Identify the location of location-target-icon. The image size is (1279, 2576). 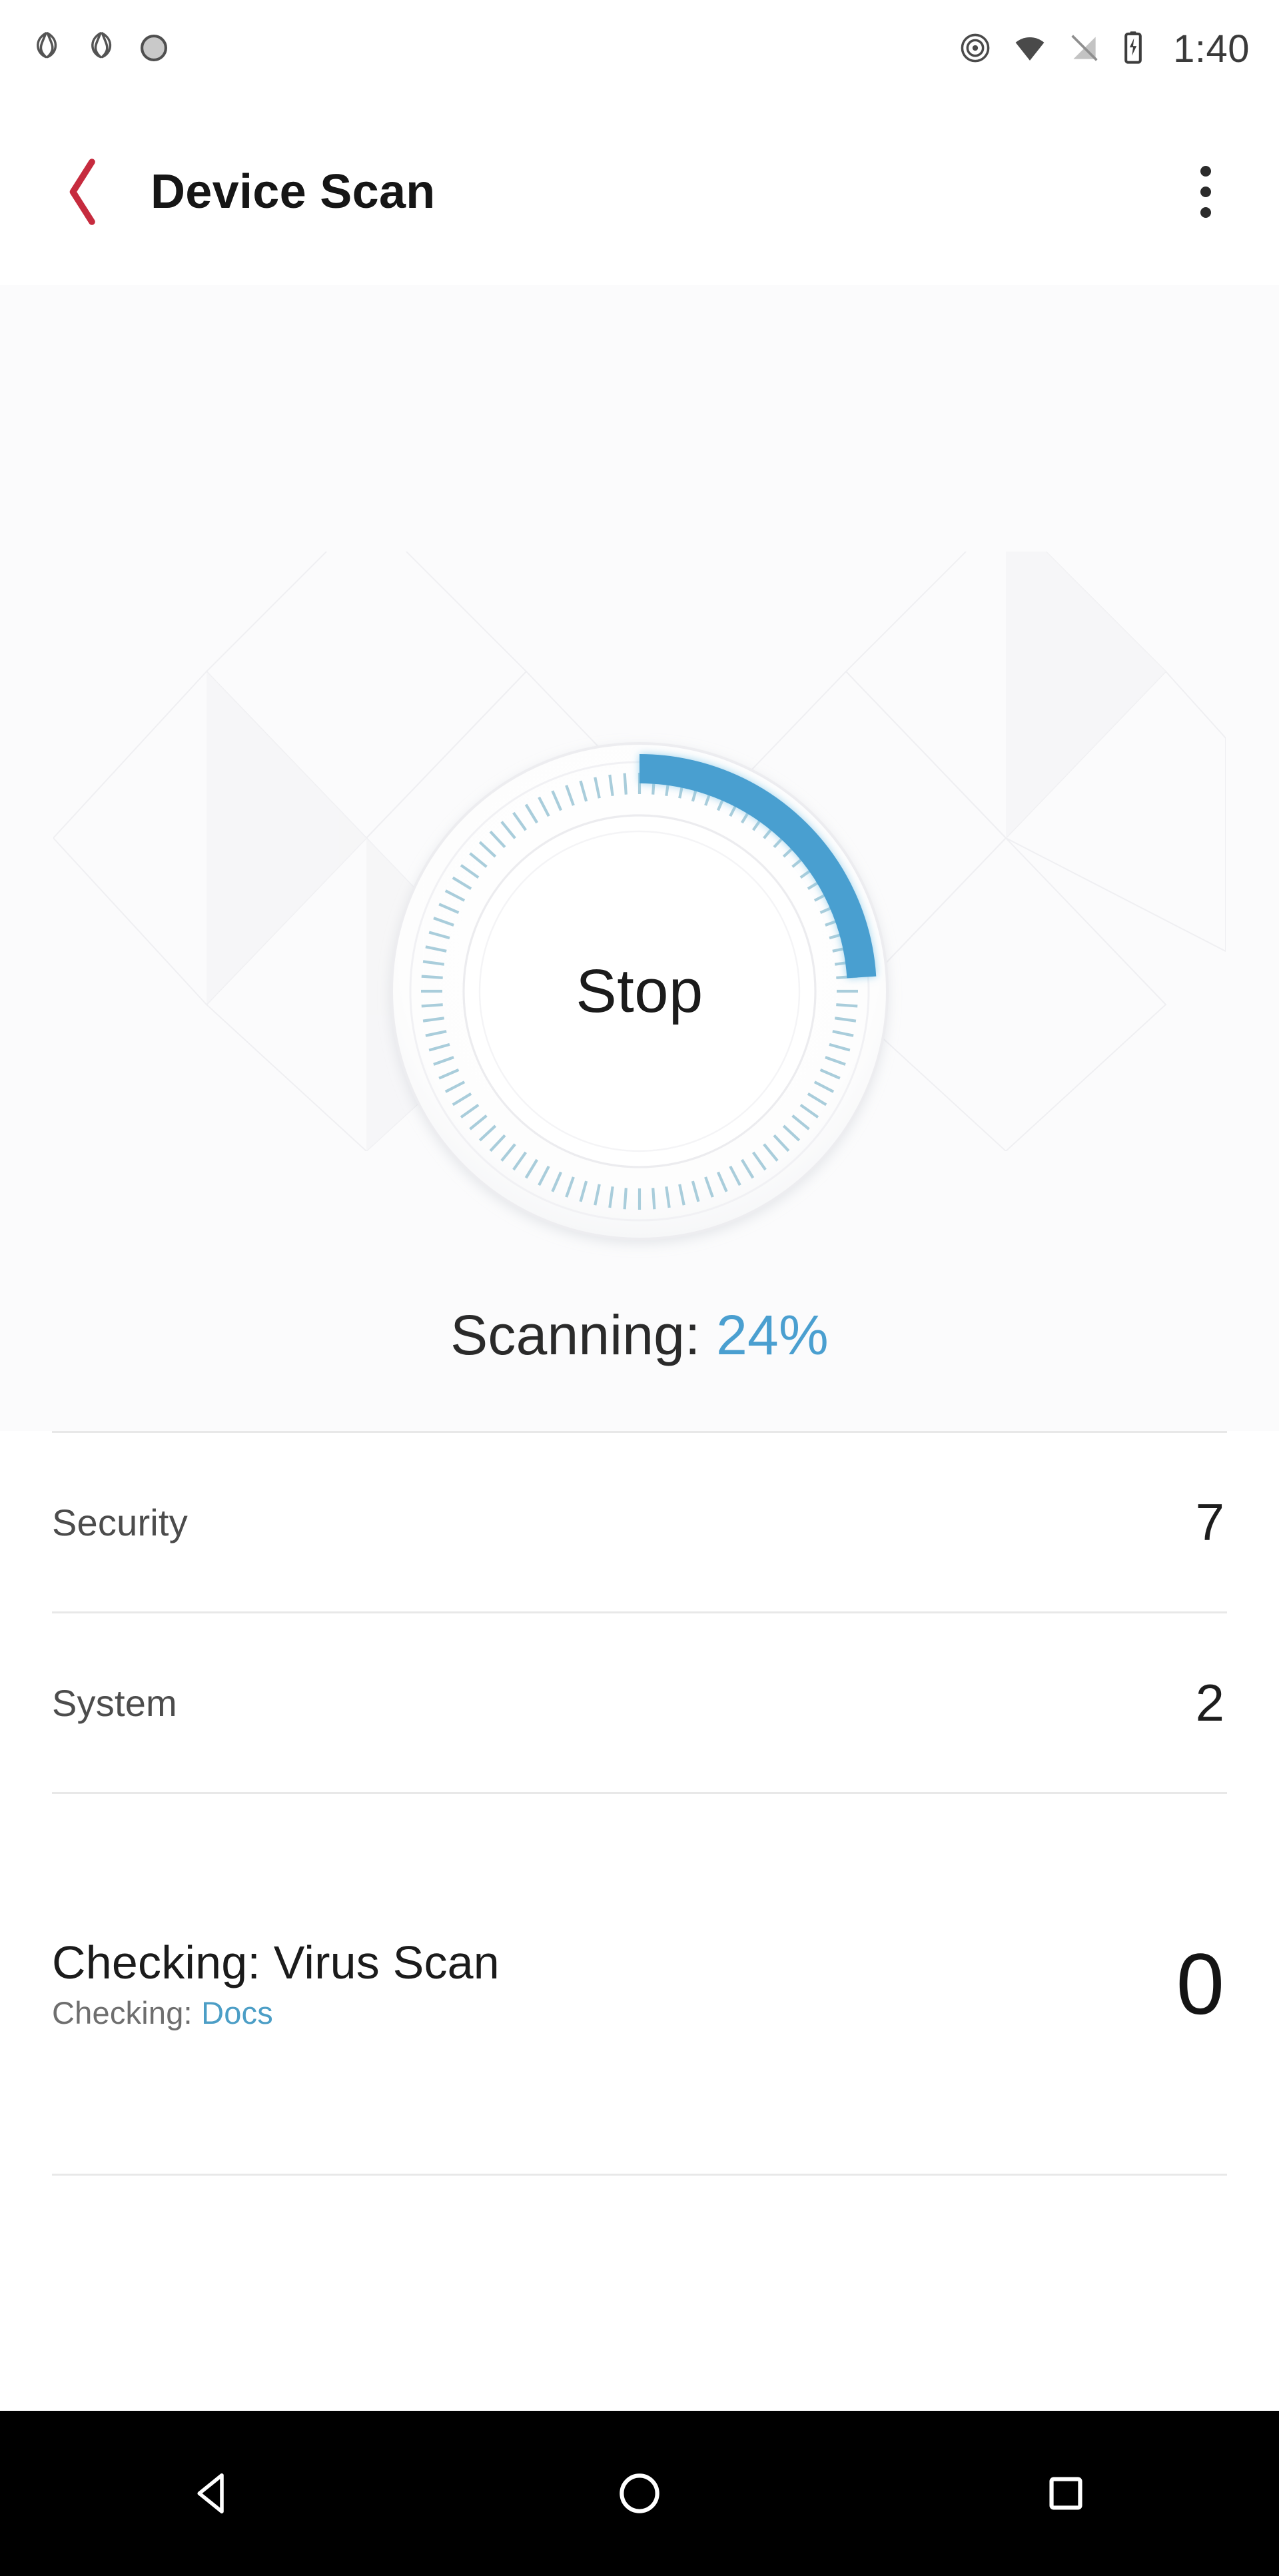
(975, 50).